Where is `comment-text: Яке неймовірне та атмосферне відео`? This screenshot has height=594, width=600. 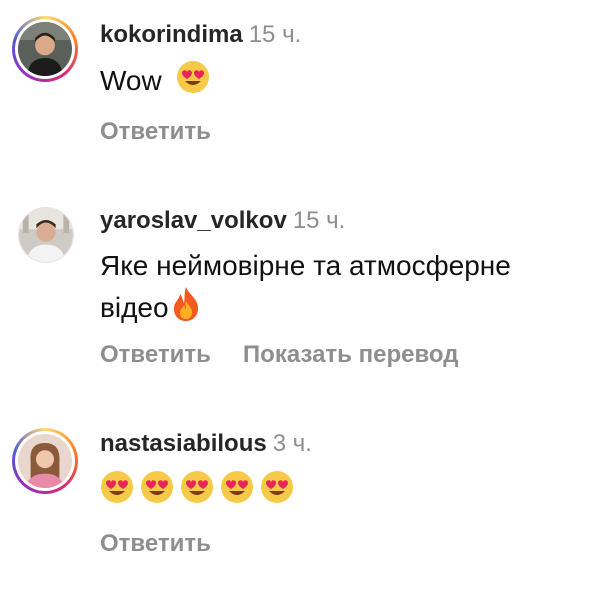 comment-text: Яке неймовірне та атмосферне відео is located at coordinates (345, 289).